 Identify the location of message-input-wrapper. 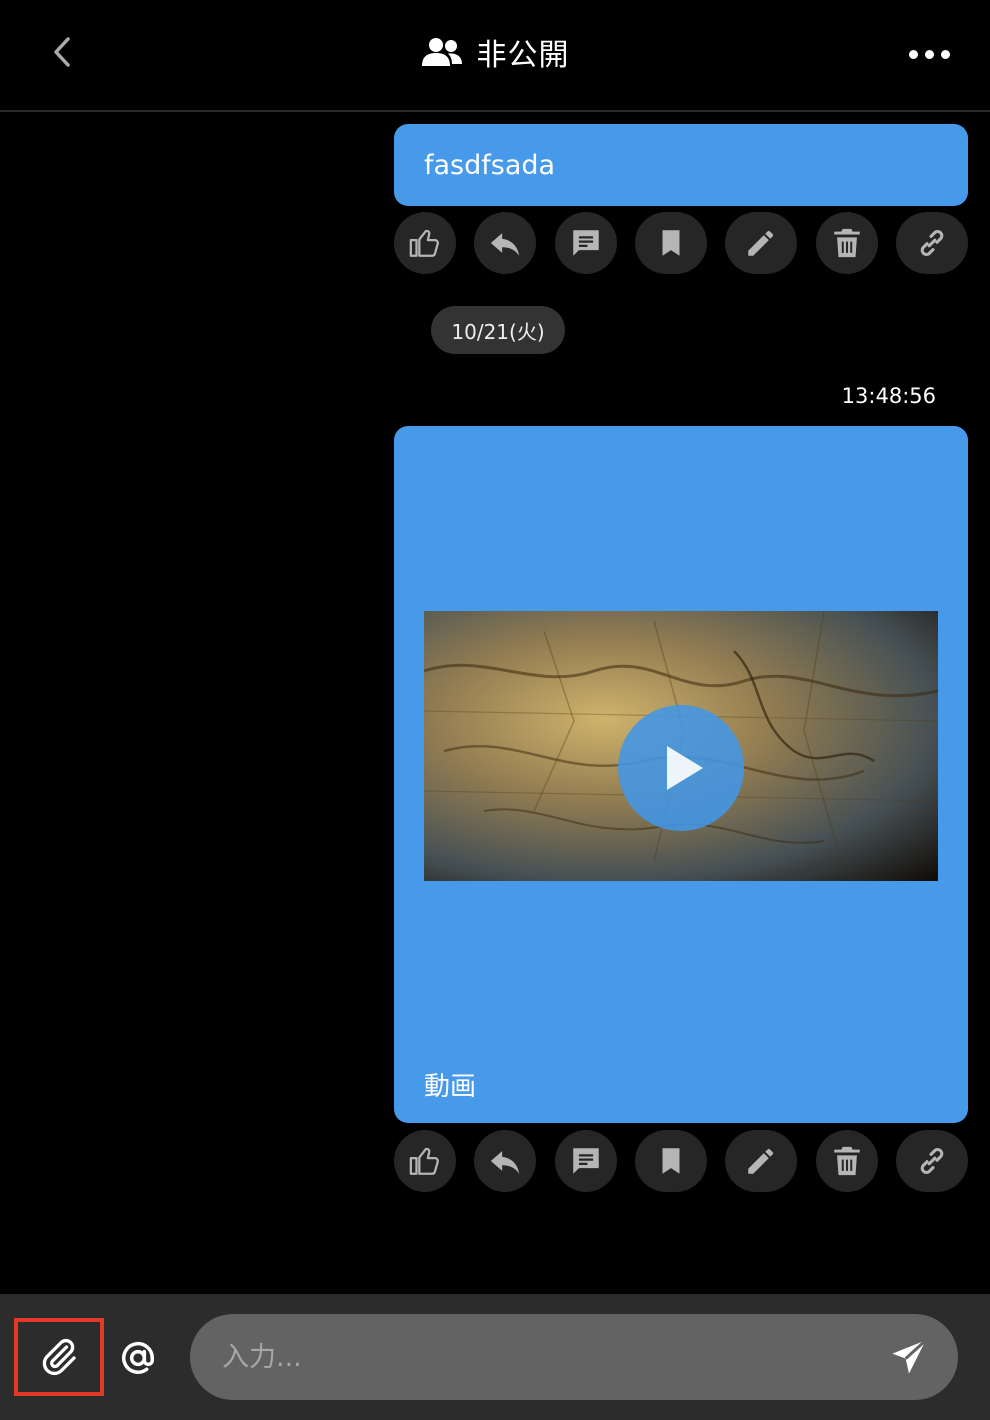
(574, 1357).